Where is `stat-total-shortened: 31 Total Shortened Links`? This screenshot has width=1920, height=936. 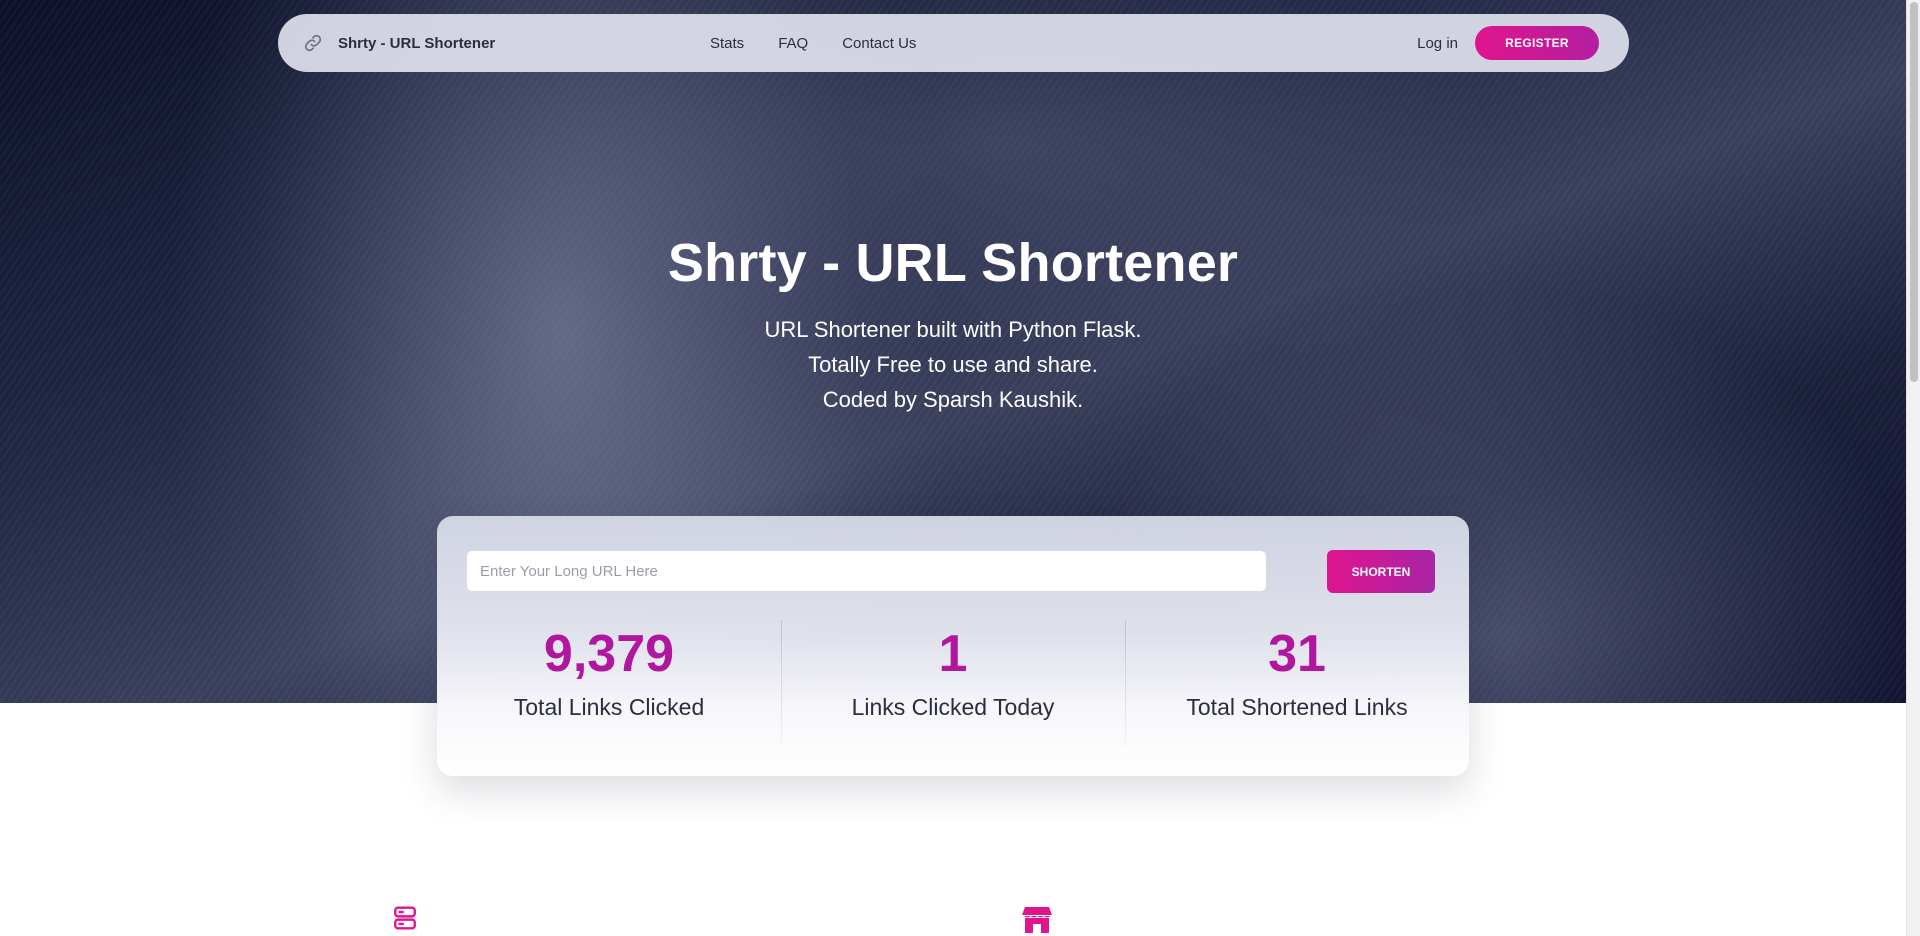
stat-total-shortened: 31 Total Shortened Links is located at coordinates (1297, 690).